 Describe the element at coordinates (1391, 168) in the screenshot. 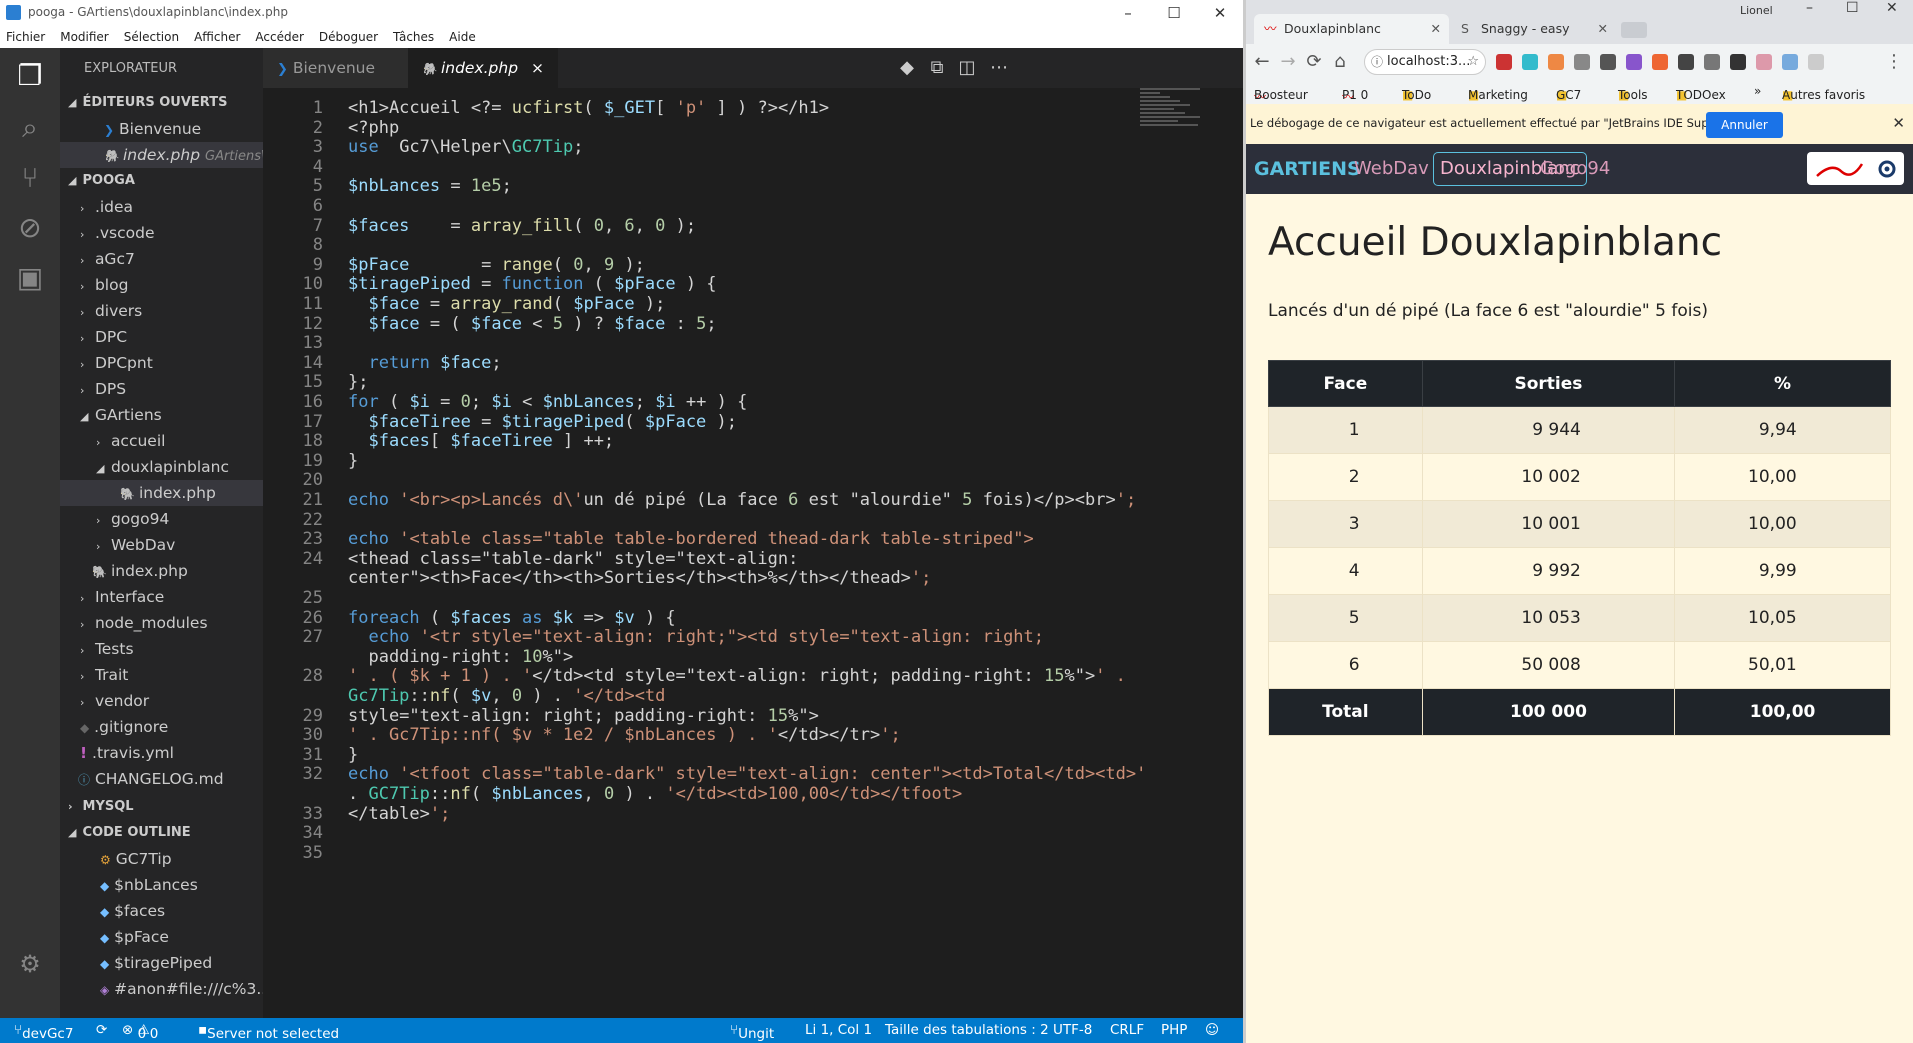

I see `nav-link-webdav: WebDav` at that location.